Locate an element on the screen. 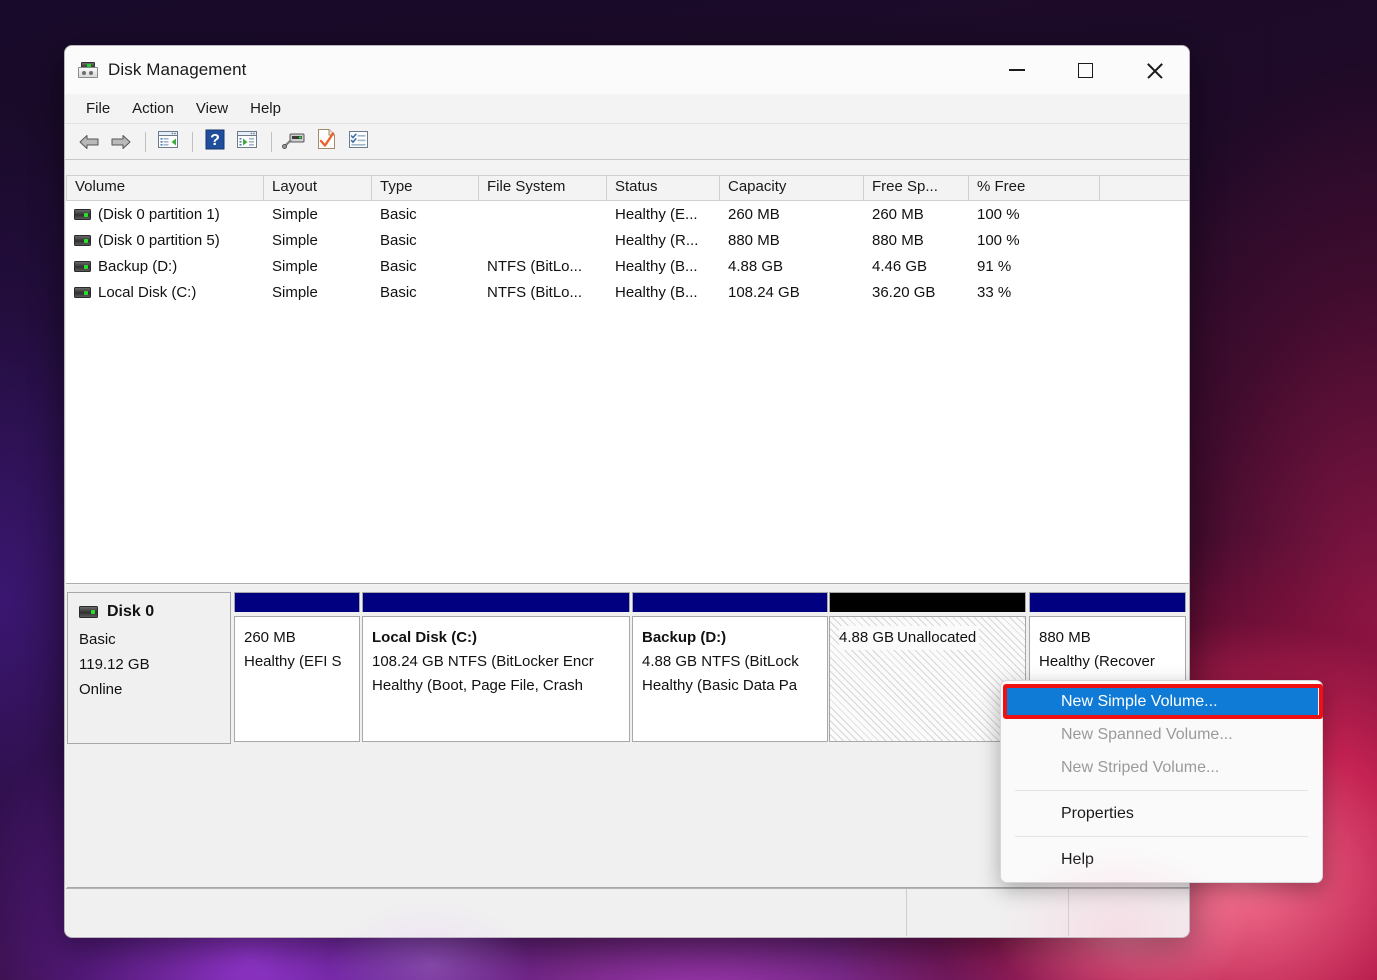  show-hide-action-pane-button is located at coordinates (247, 142).